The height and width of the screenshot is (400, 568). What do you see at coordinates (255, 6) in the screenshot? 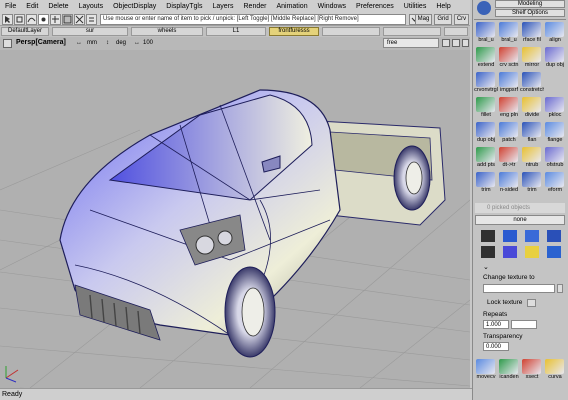
I see `menu-render: Render` at bounding box center [255, 6].